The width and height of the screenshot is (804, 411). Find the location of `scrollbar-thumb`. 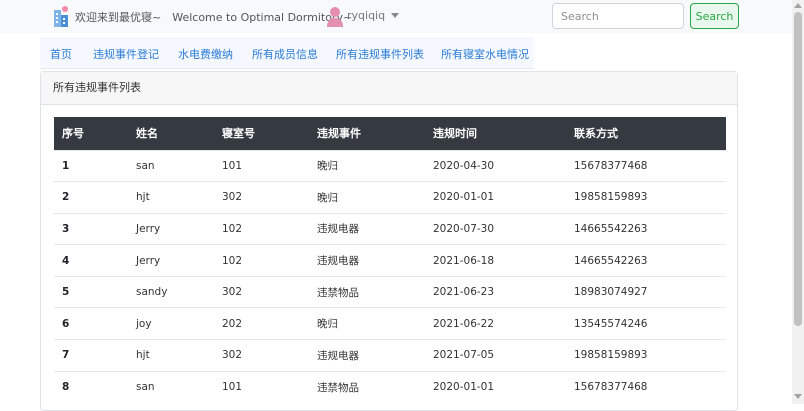

scrollbar-thumb is located at coordinates (798, 169).